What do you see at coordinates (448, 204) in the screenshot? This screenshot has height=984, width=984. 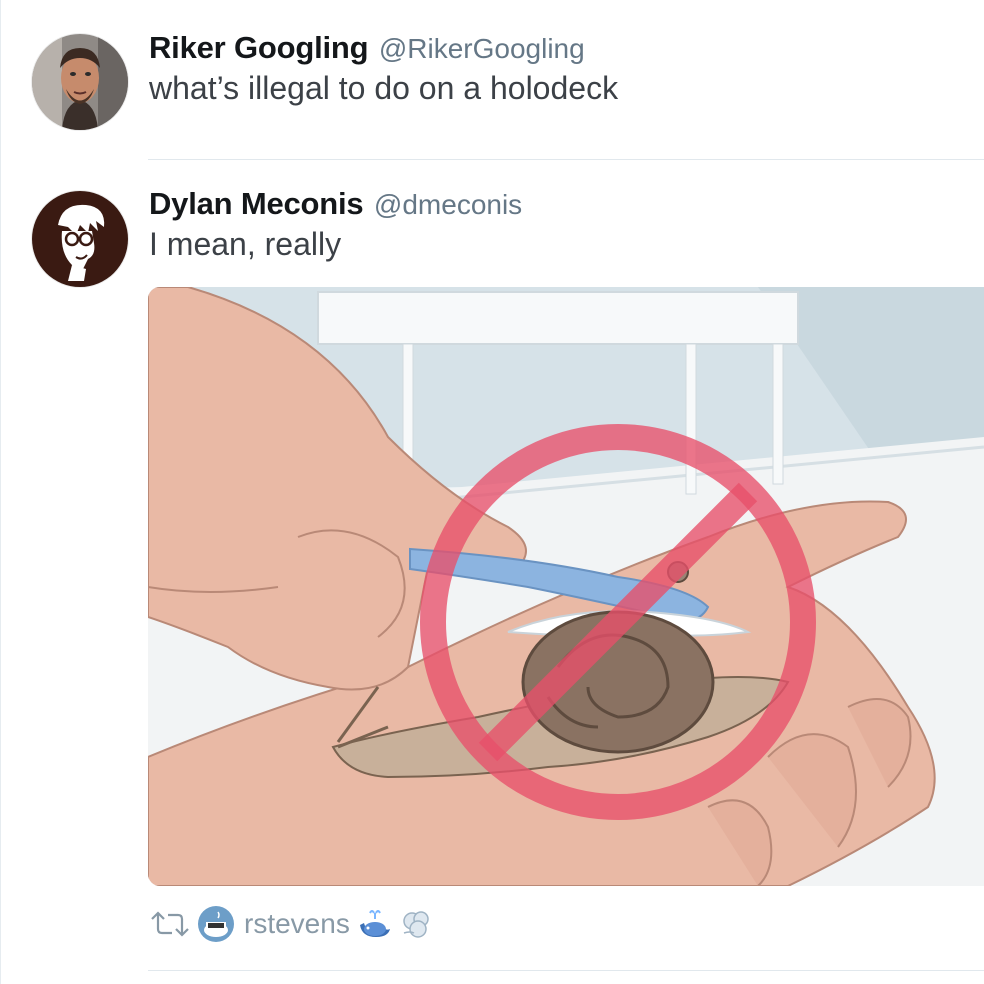 I see `author-handle: @dmeconis` at bounding box center [448, 204].